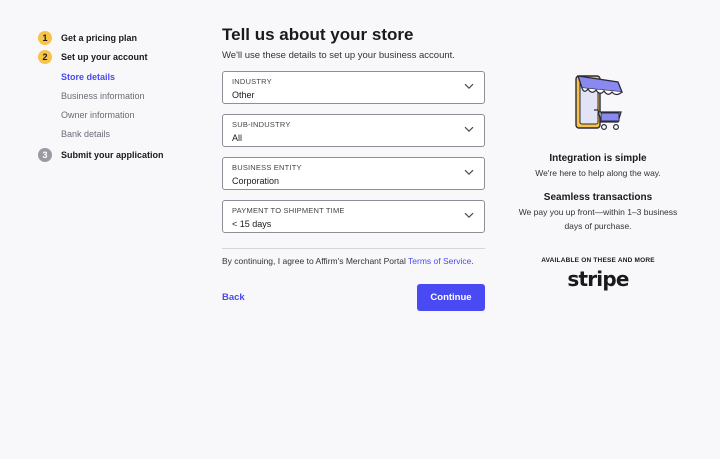 Image resolution: width=720 pixels, height=459 pixels. What do you see at coordinates (598, 260) in the screenshot?
I see `partners-label: AVAILABLE ON THESE AND MORE` at bounding box center [598, 260].